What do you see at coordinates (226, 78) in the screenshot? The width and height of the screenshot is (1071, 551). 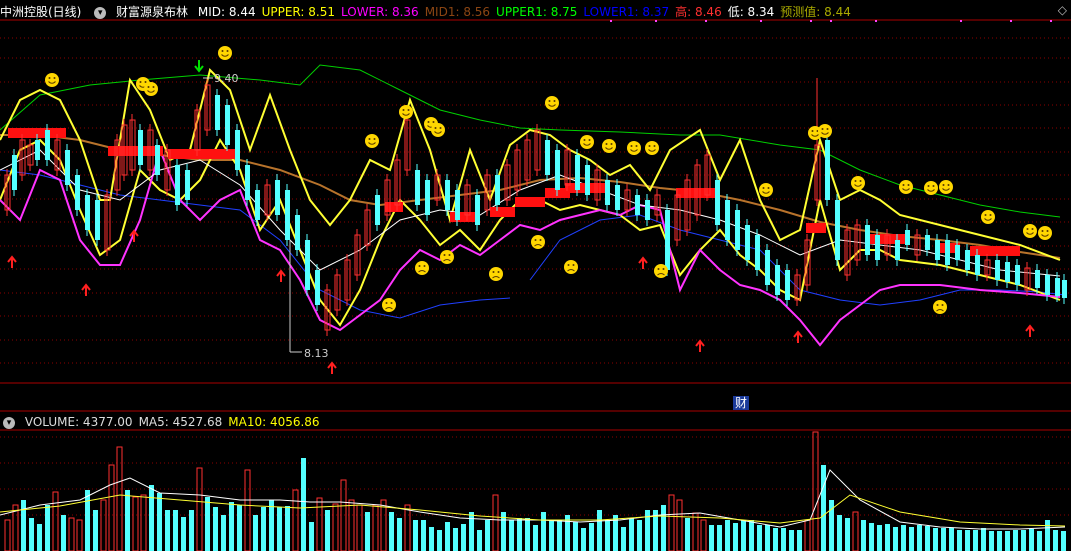 I see `high-price-label: 9.40` at bounding box center [226, 78].